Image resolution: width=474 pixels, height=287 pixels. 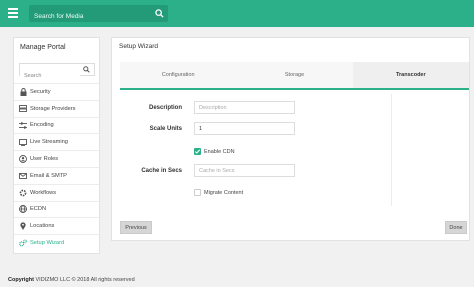 I want to click on copyright-text: VIDIZMO LLC © 2018 All rights reserved, so click(x=85, y=280).